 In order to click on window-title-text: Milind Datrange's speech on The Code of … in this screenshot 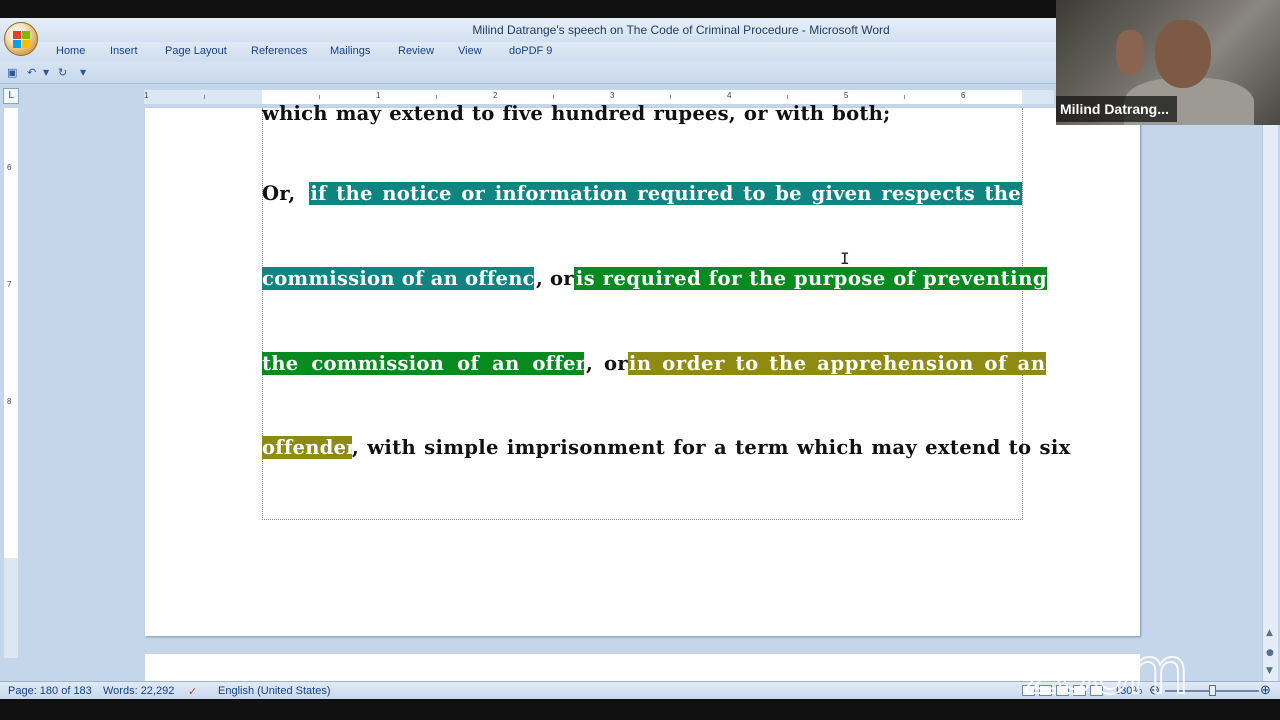, I will do `click(681, 30)`.